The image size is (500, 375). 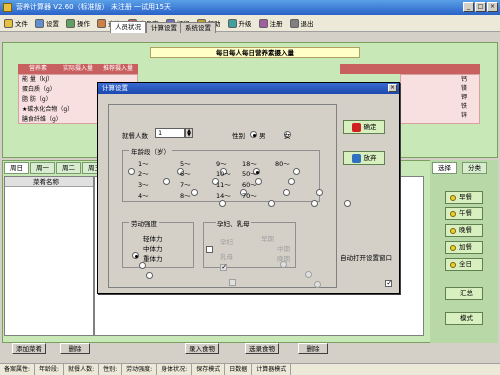 What do you see at coordinates (464, 197) in the screenshot?
I see `meal-button-0: 早餐` at bounding box center [464, 197].